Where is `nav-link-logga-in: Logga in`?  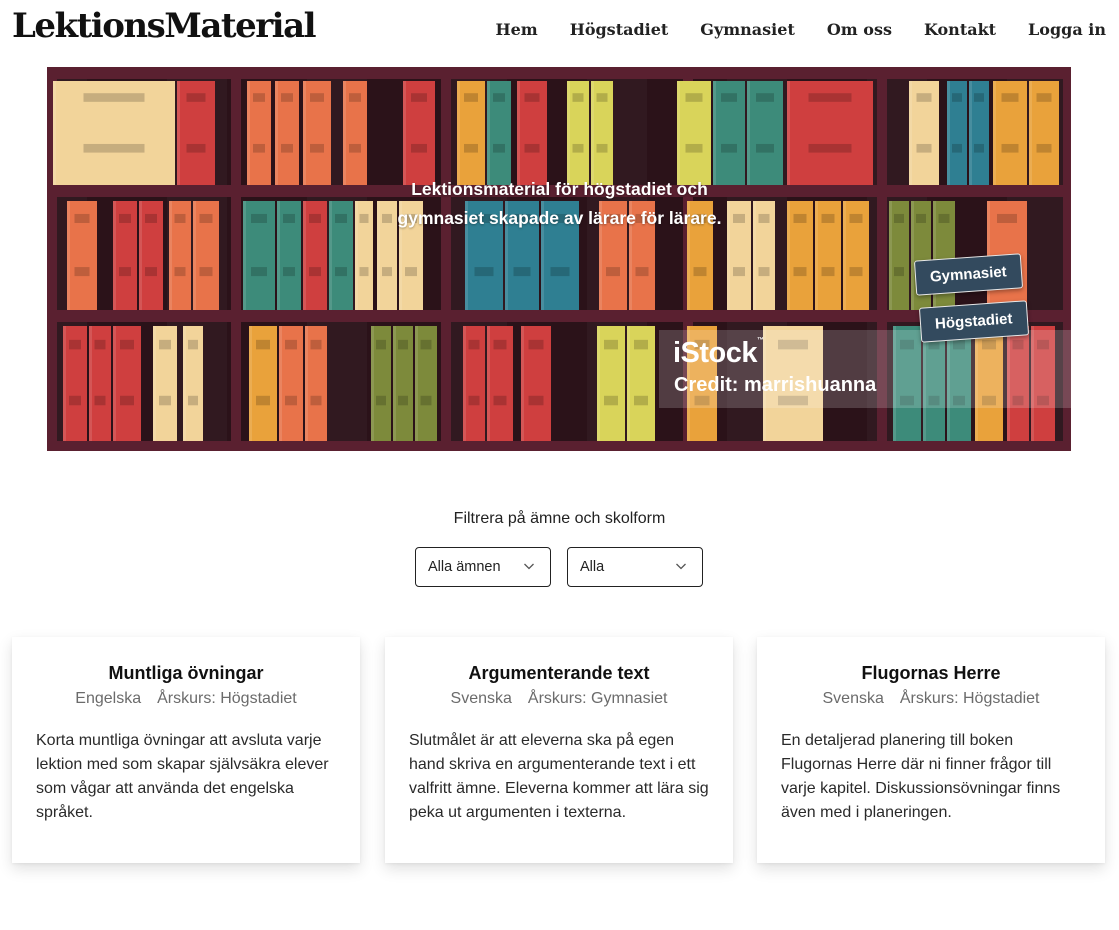 nav-link-logga-in: Logga in is located at coordinates (1067, 29).